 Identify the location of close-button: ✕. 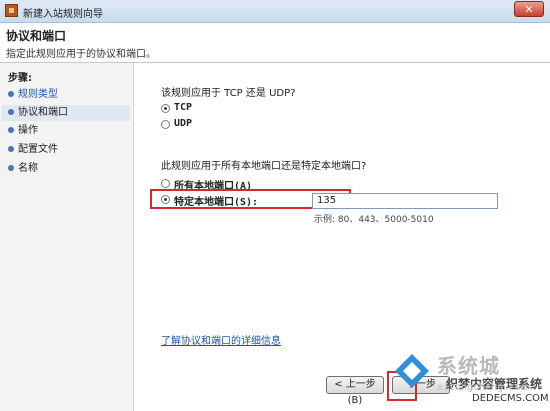
(529, 9).